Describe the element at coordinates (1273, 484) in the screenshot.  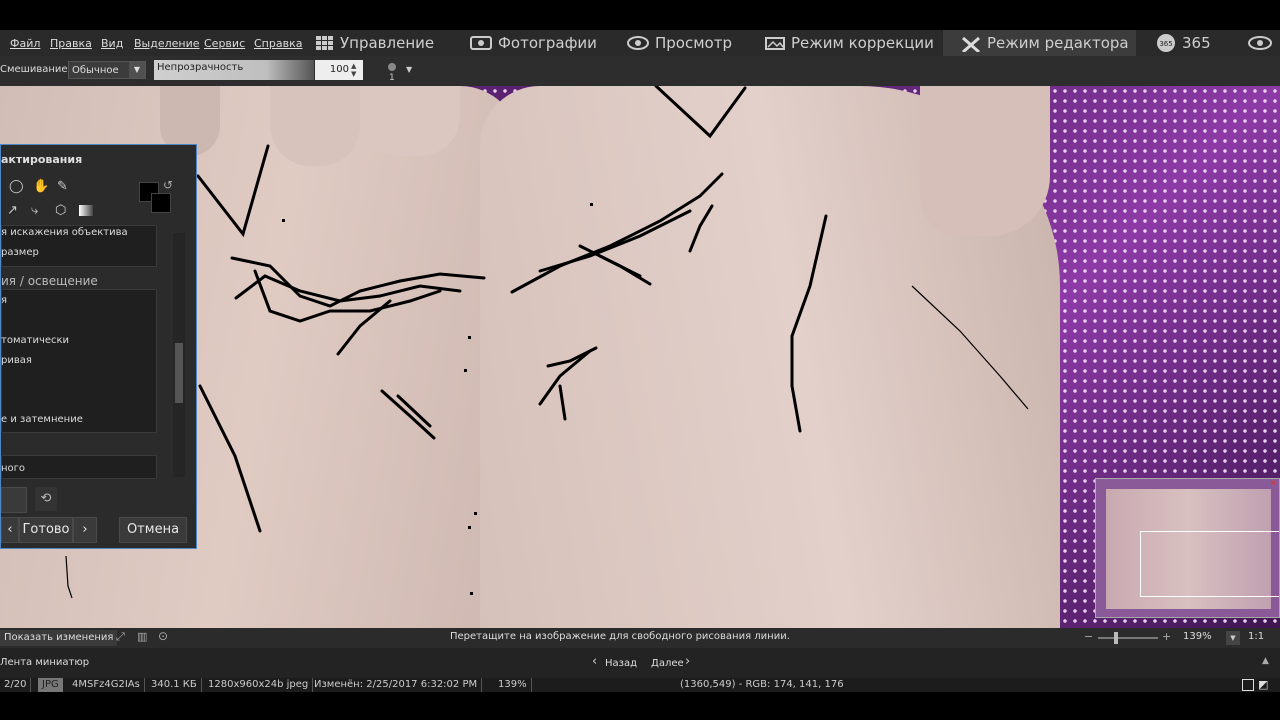
I see `close-icon: ✕` at that location.